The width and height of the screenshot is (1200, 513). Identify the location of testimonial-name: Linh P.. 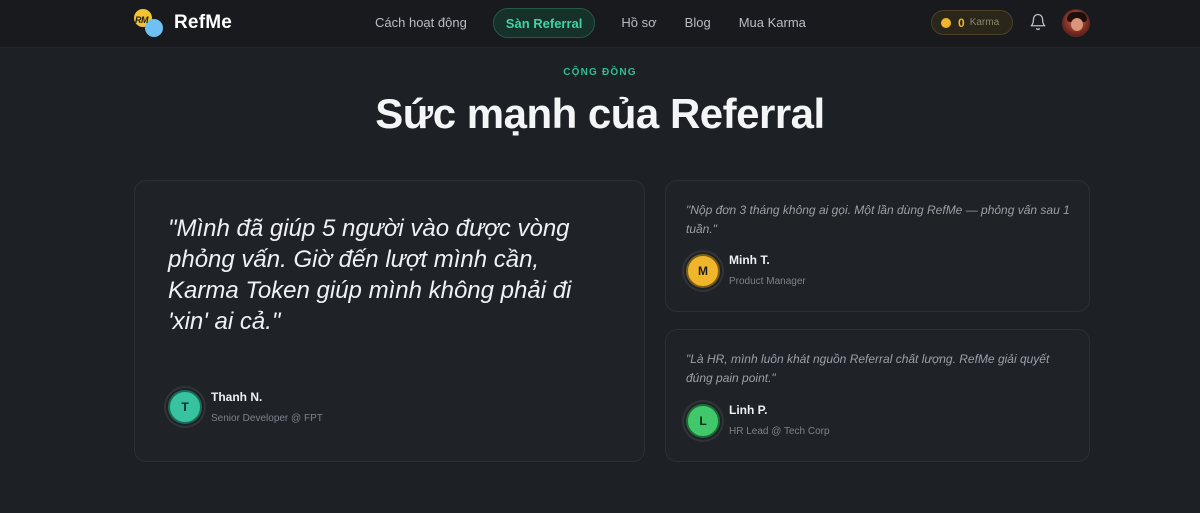
(748, 410).